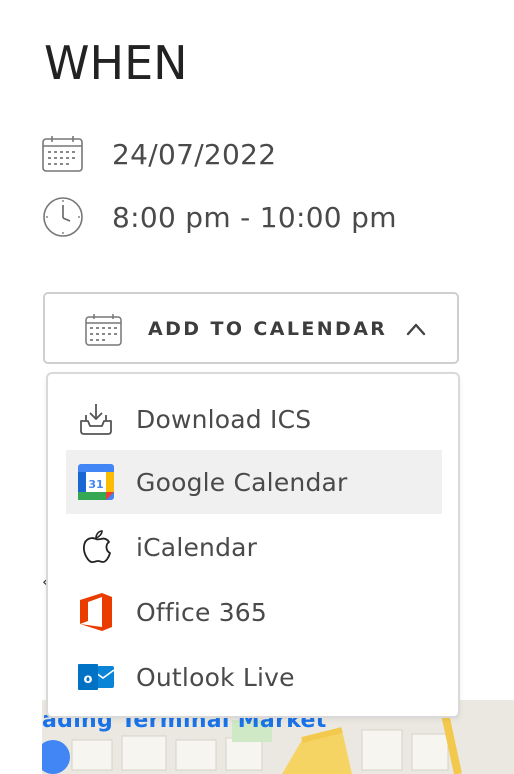 The width and height of the screenshot is (514, 774). I want to click on event-time: 8:00 pm - 10:00 pm, so click(254, 217).